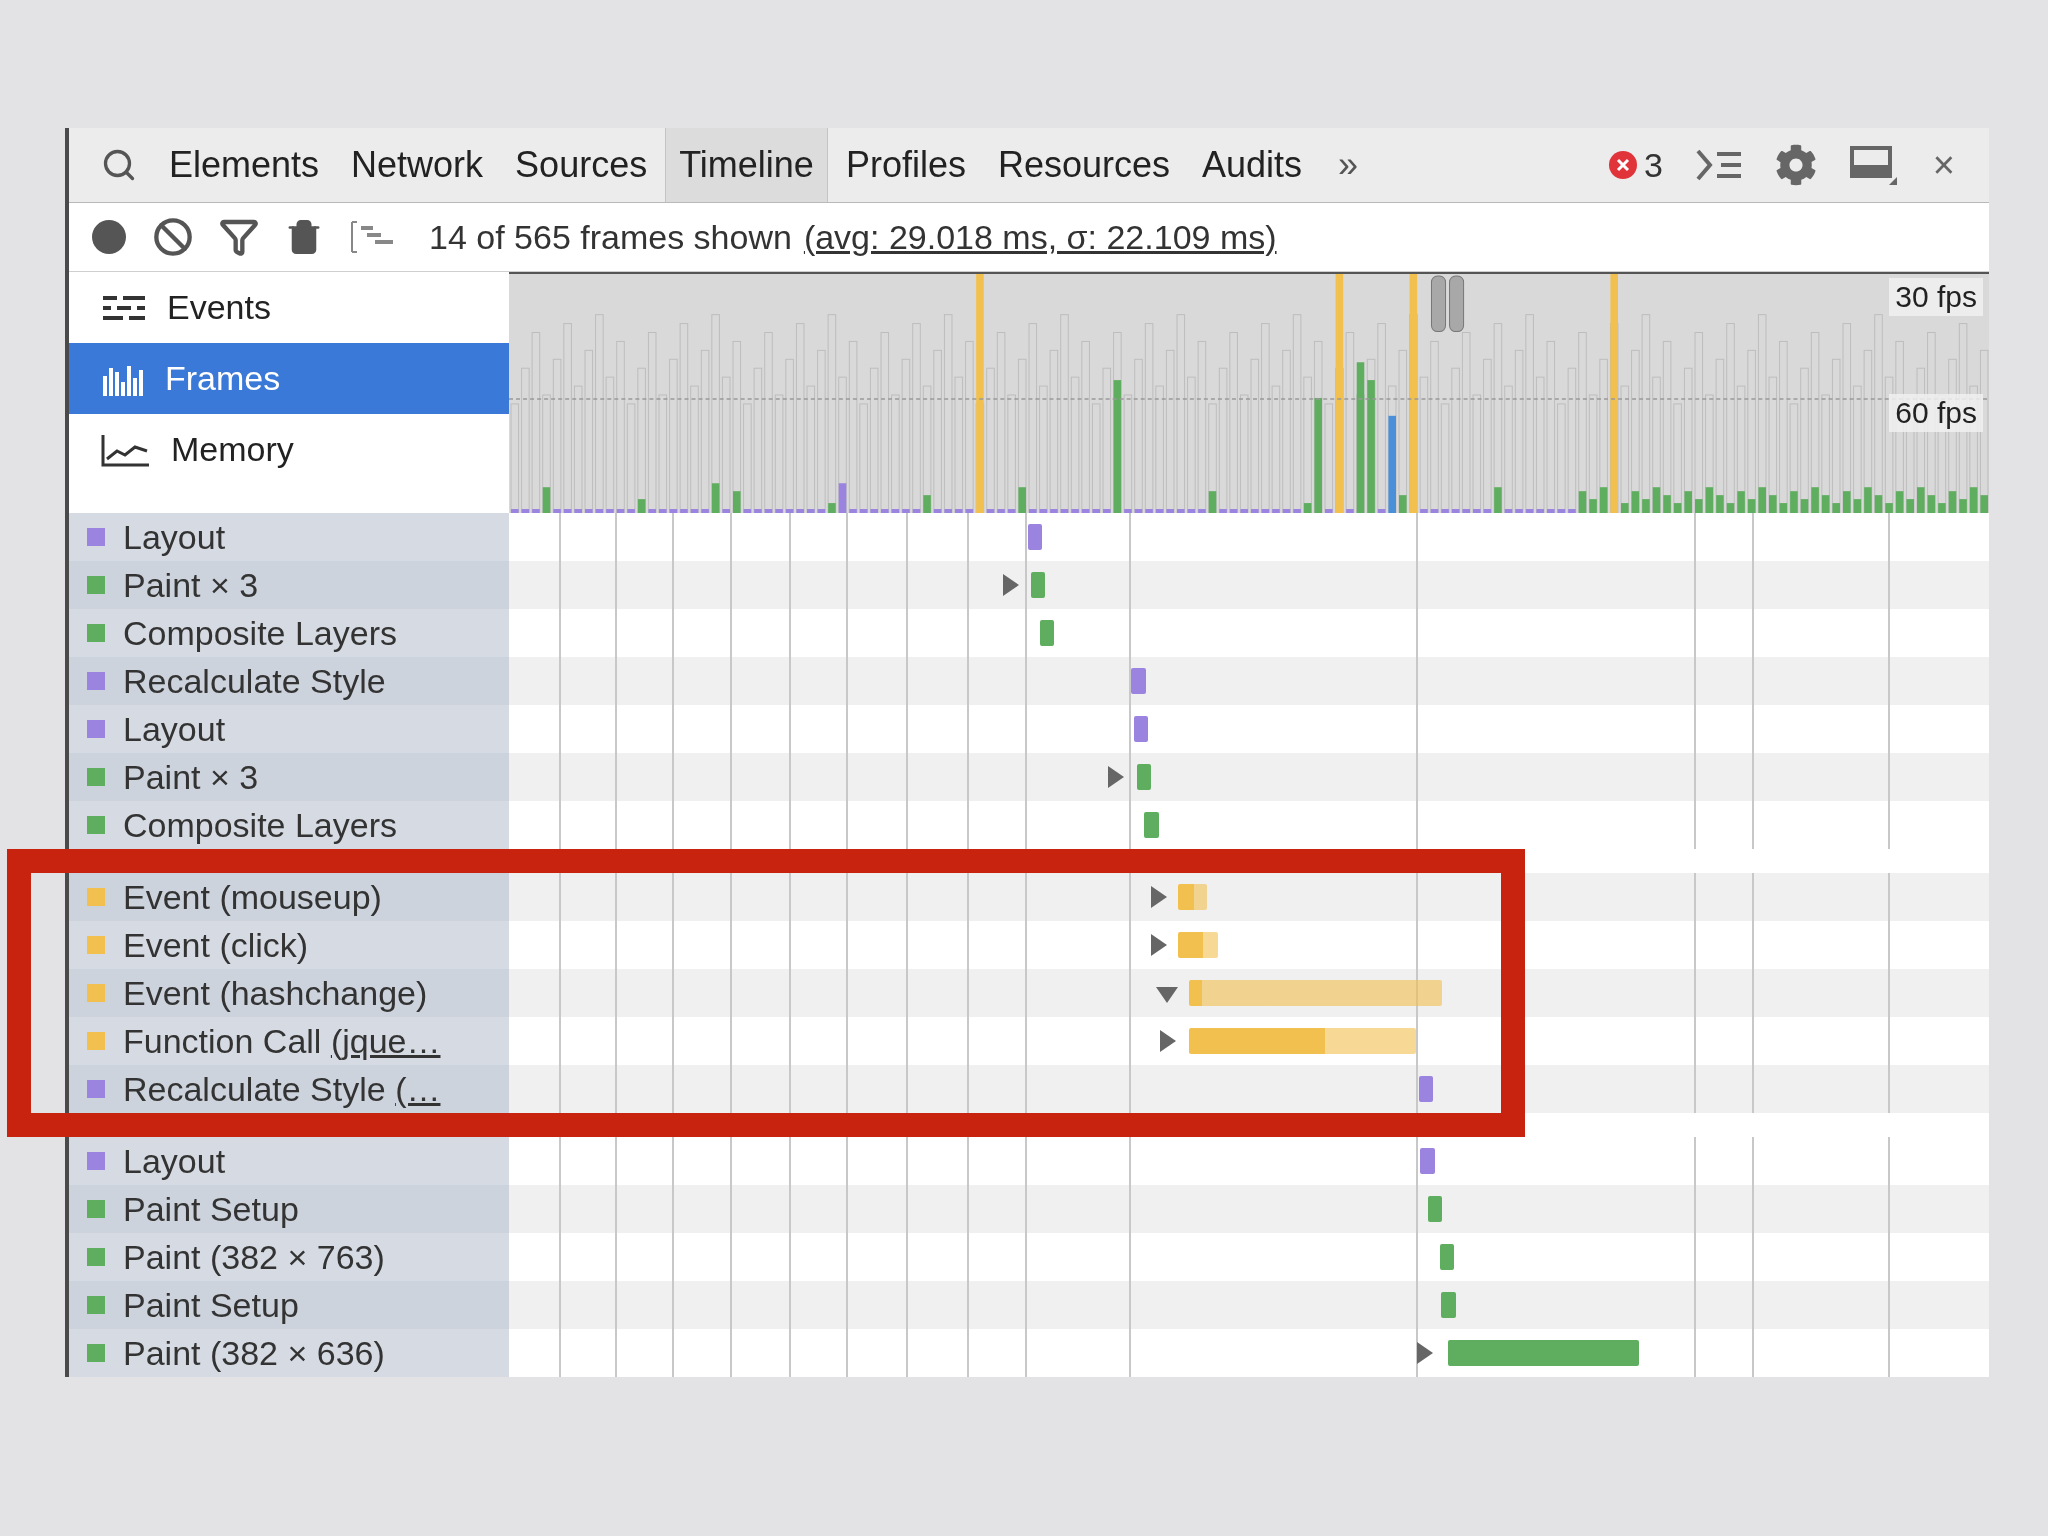 The width and height of the screenshot is (2048, 1536). I want to click on line-chart-icon, so click(126, 449).